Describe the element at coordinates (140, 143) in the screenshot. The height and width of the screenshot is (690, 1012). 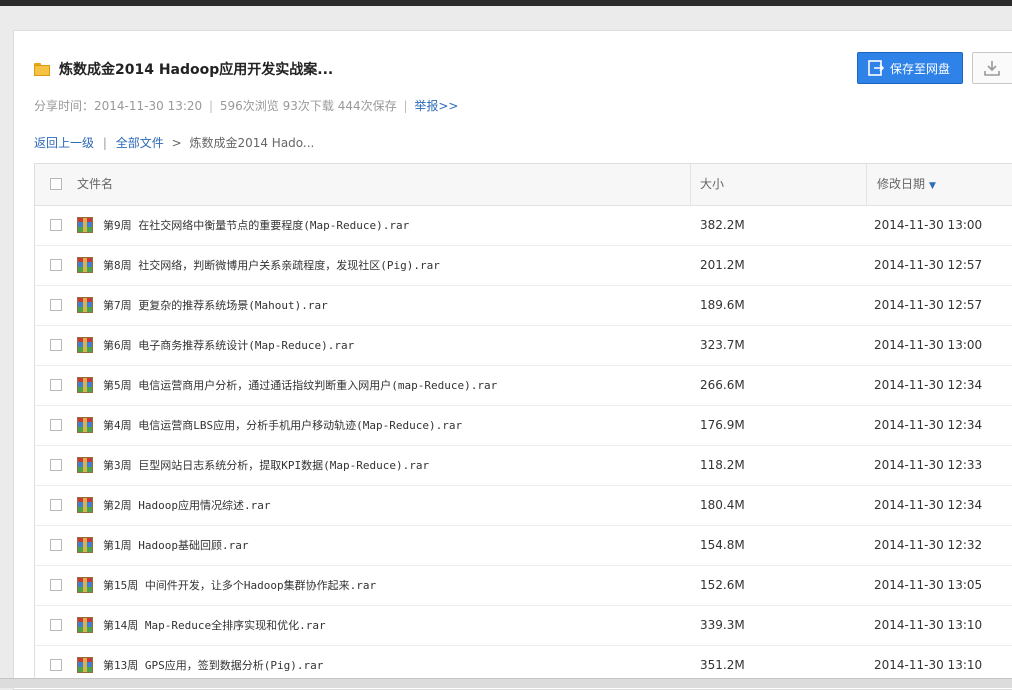
I see `breadcrumb-all-files: 全部文件` at that location.